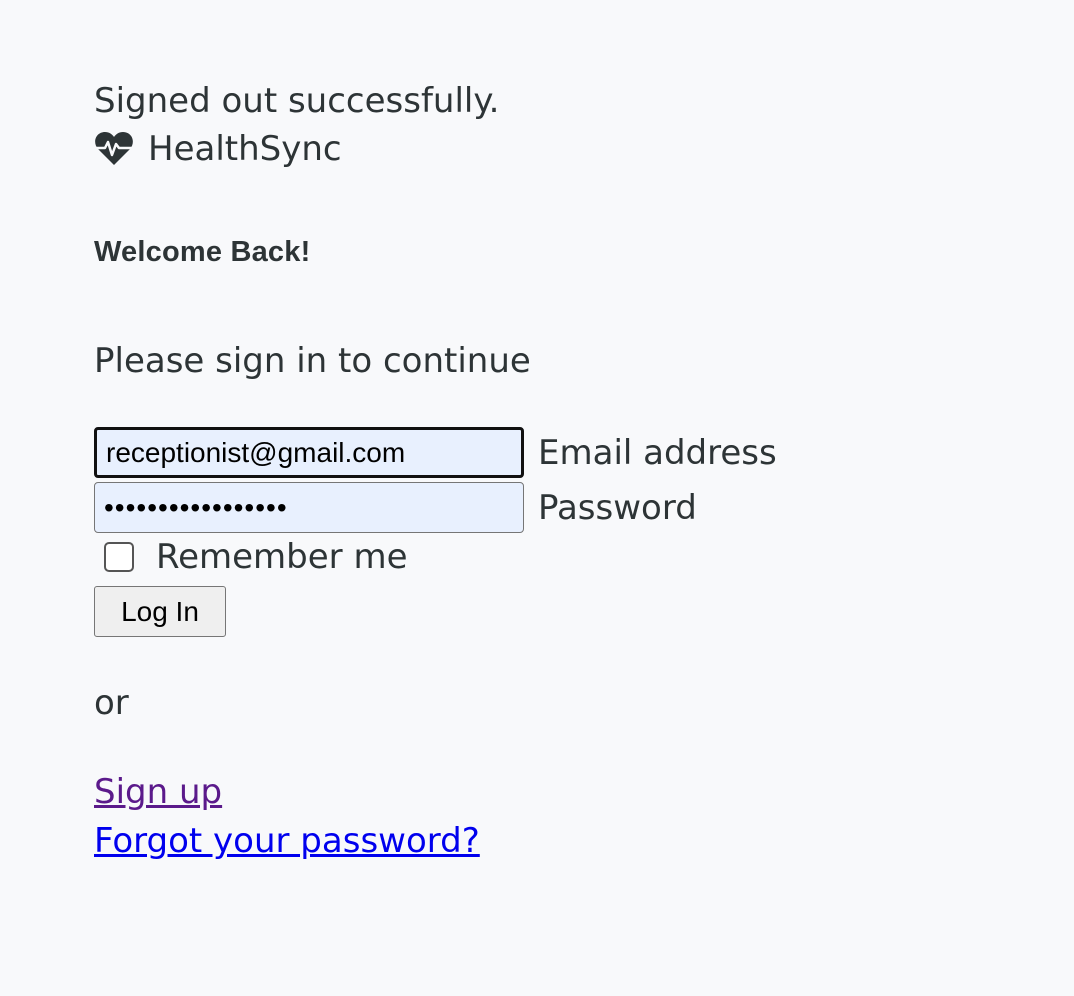  I want to click on brand-name: HealthSync, so click(245, 149).